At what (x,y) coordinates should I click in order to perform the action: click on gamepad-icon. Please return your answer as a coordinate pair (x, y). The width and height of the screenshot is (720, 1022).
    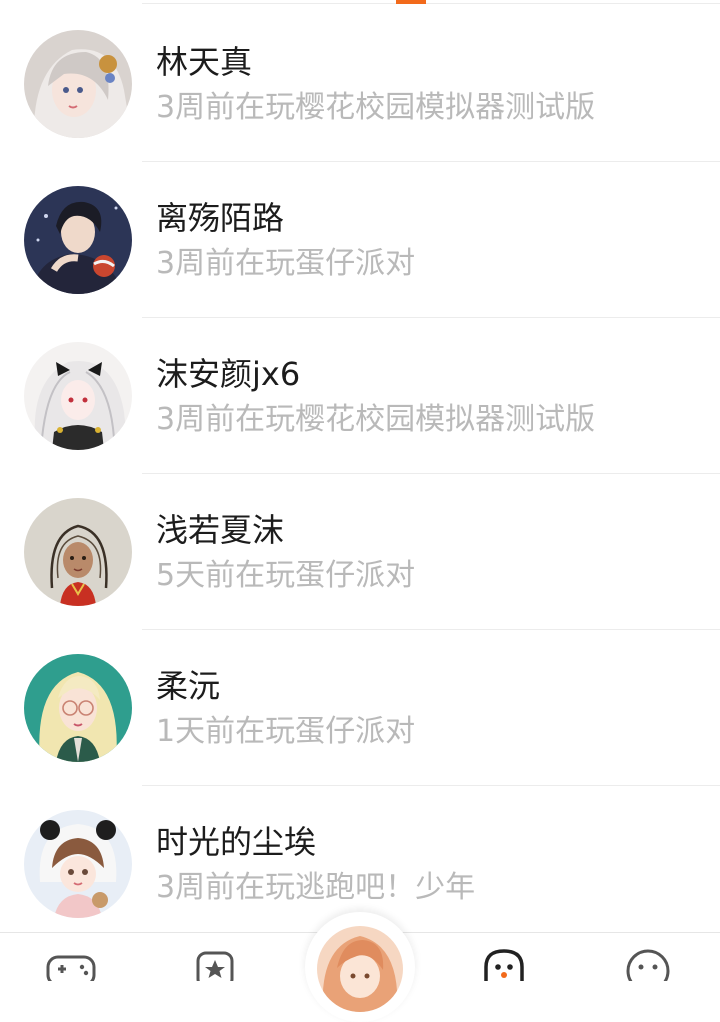
    Looking at the image, I should click on (74, 964).